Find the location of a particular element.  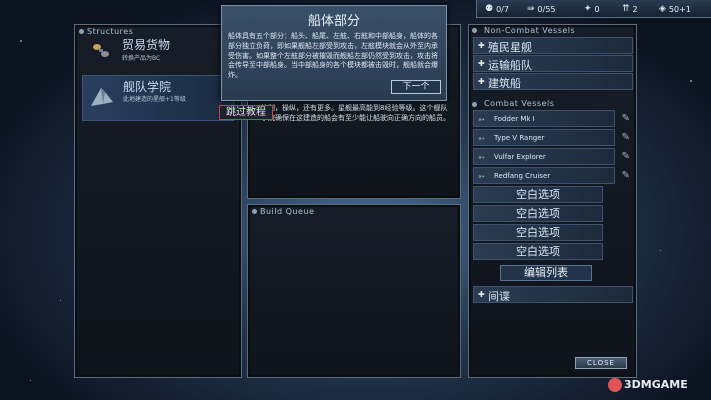

next-button: 下一个 is located at coordinates (416, 87).